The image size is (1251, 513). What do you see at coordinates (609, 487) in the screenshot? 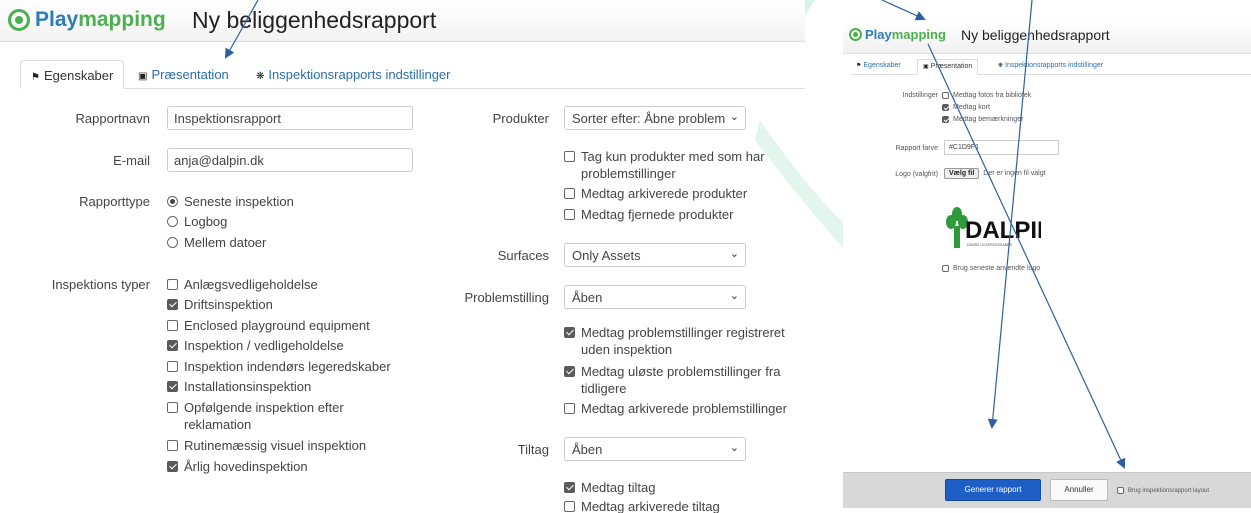
I see `checkbox-medtag-tiltag: Medtag tiltag` at bounding box center [609, 487].